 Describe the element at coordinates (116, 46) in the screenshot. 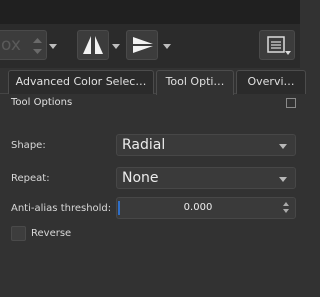

I see `mirror-horizontal-dropdown` at that location.